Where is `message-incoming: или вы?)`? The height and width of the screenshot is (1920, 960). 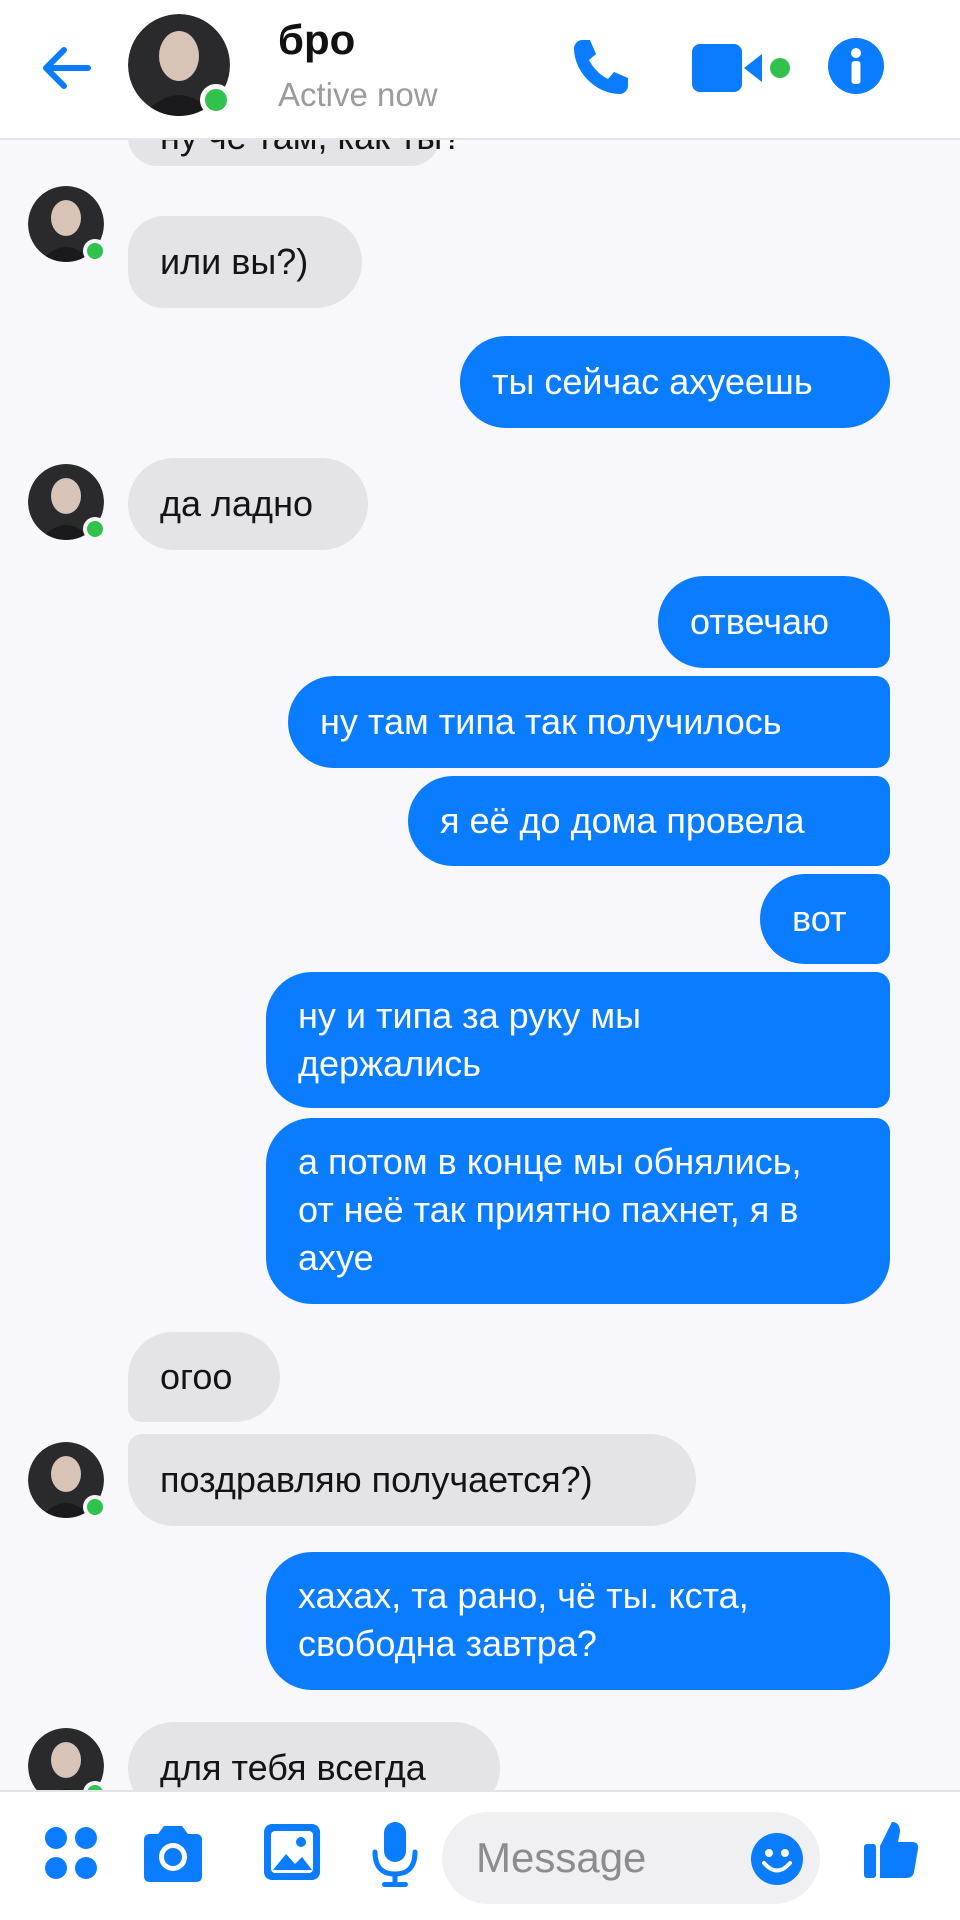
message-incoming: или вы?) is located at coordinates (245, 262).